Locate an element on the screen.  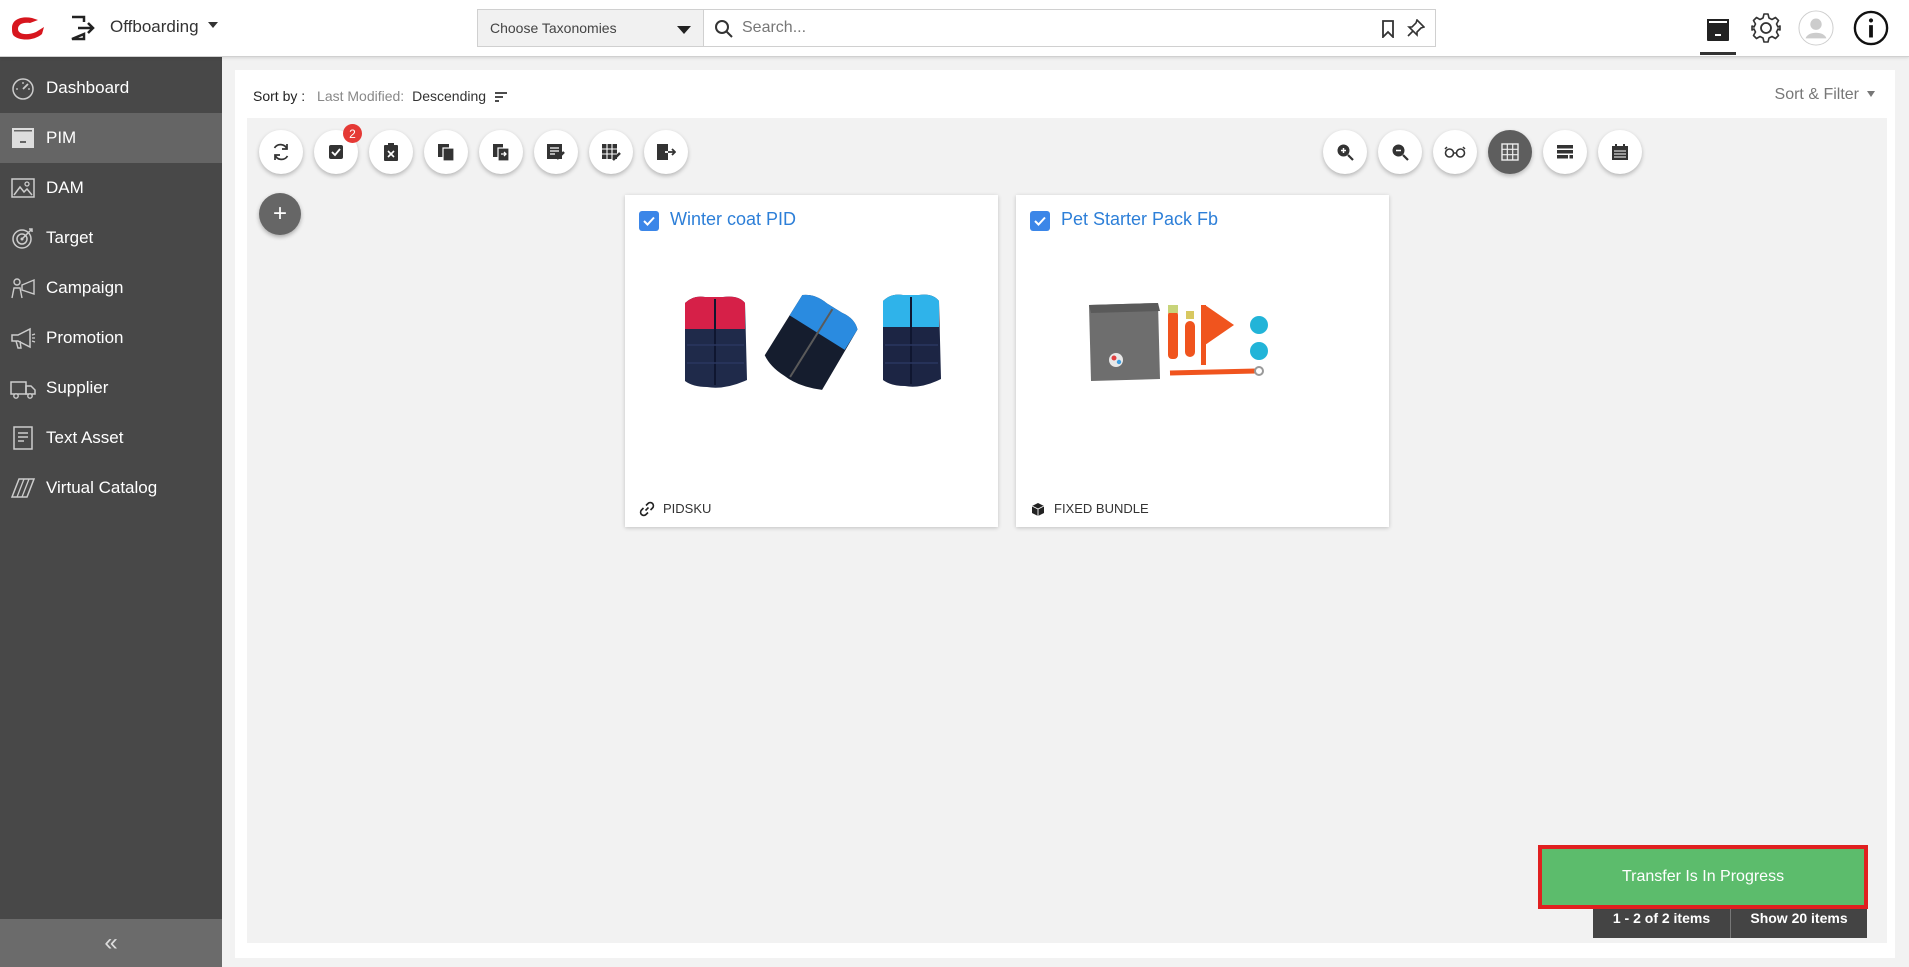
clipboard-remove-icon is located at coordinates (391, 152).